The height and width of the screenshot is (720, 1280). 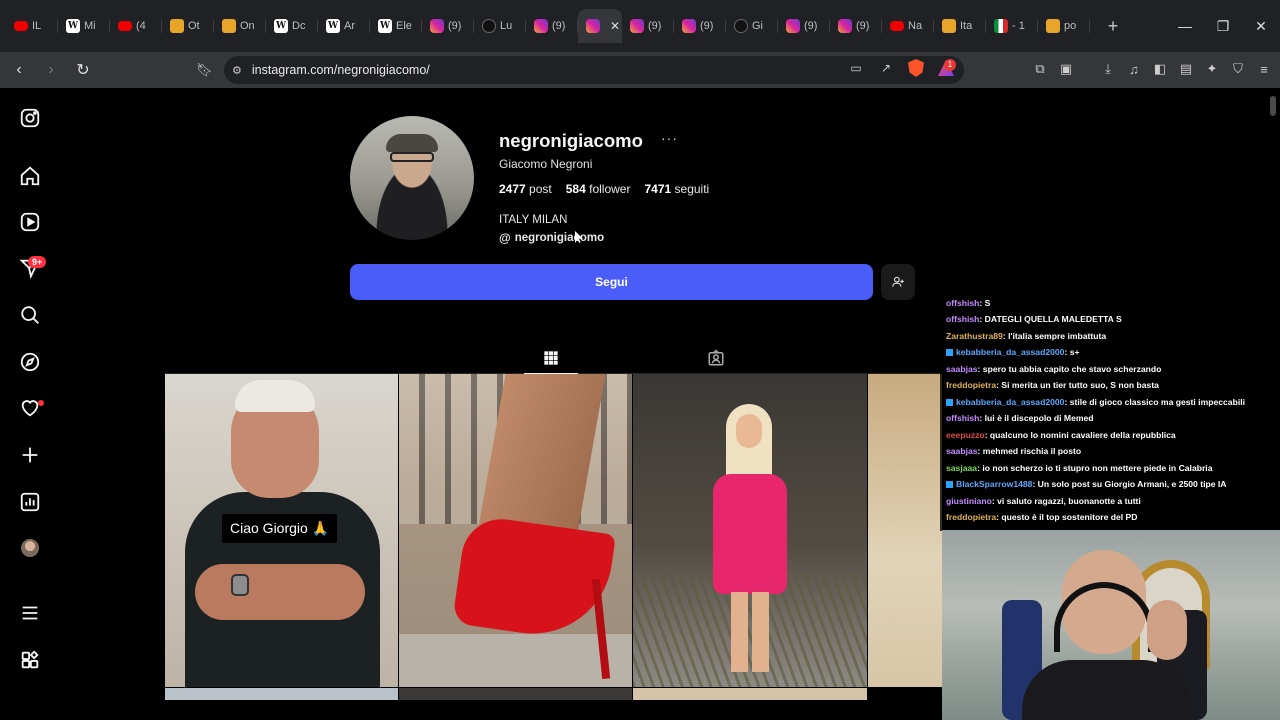 What do you see at coordinates (344, 26) in the screenshot?
I see `browser-tab: W Ar` at bounding box center [344, 26].